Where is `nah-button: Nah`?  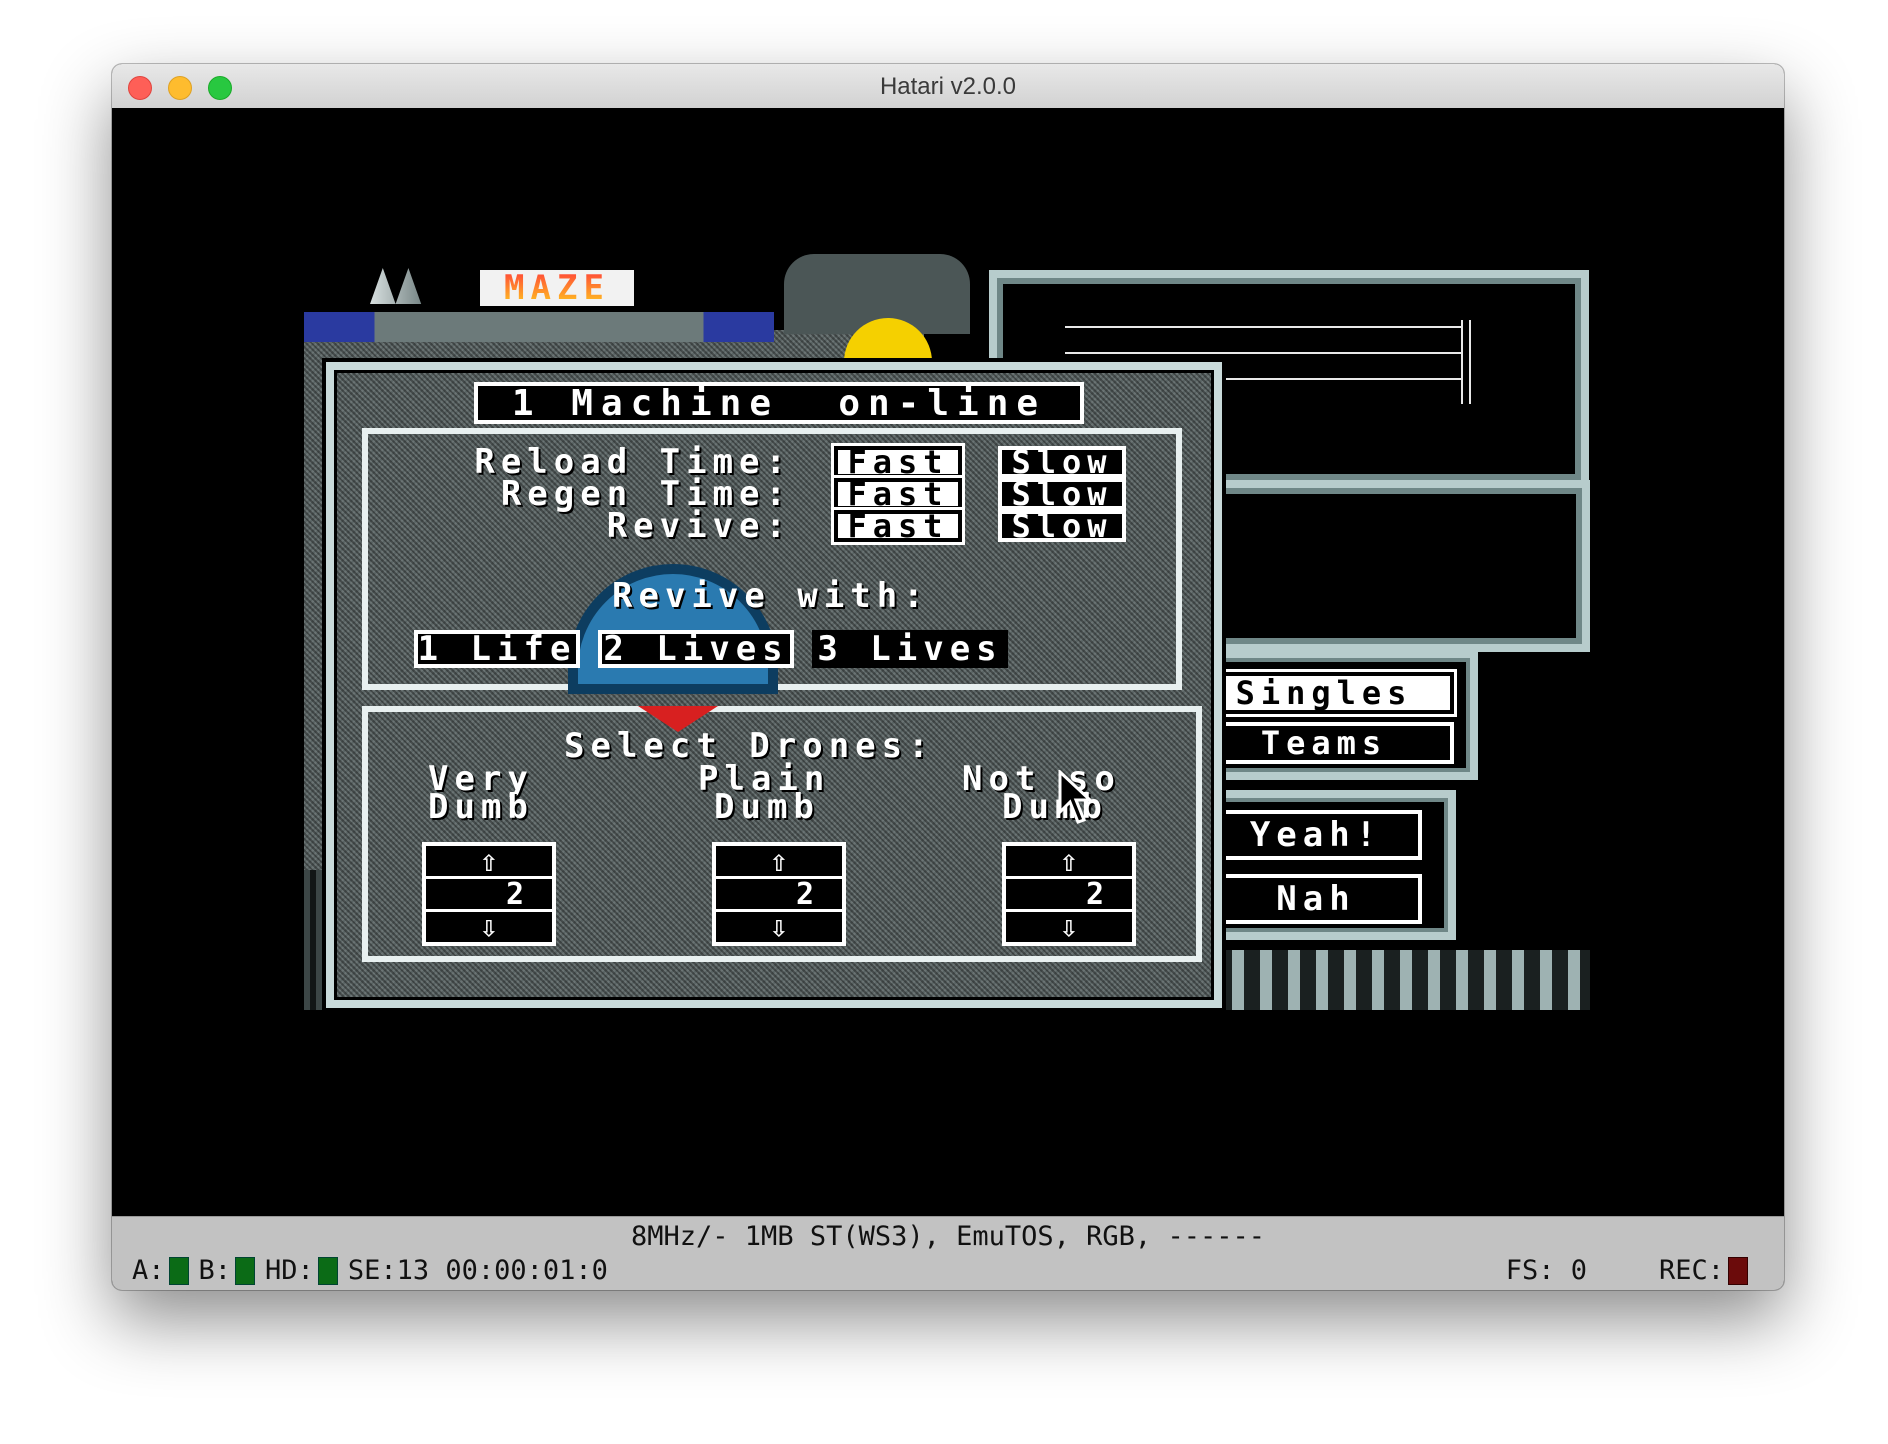
nah-button: Nah is located at coordinates (1316, 899).